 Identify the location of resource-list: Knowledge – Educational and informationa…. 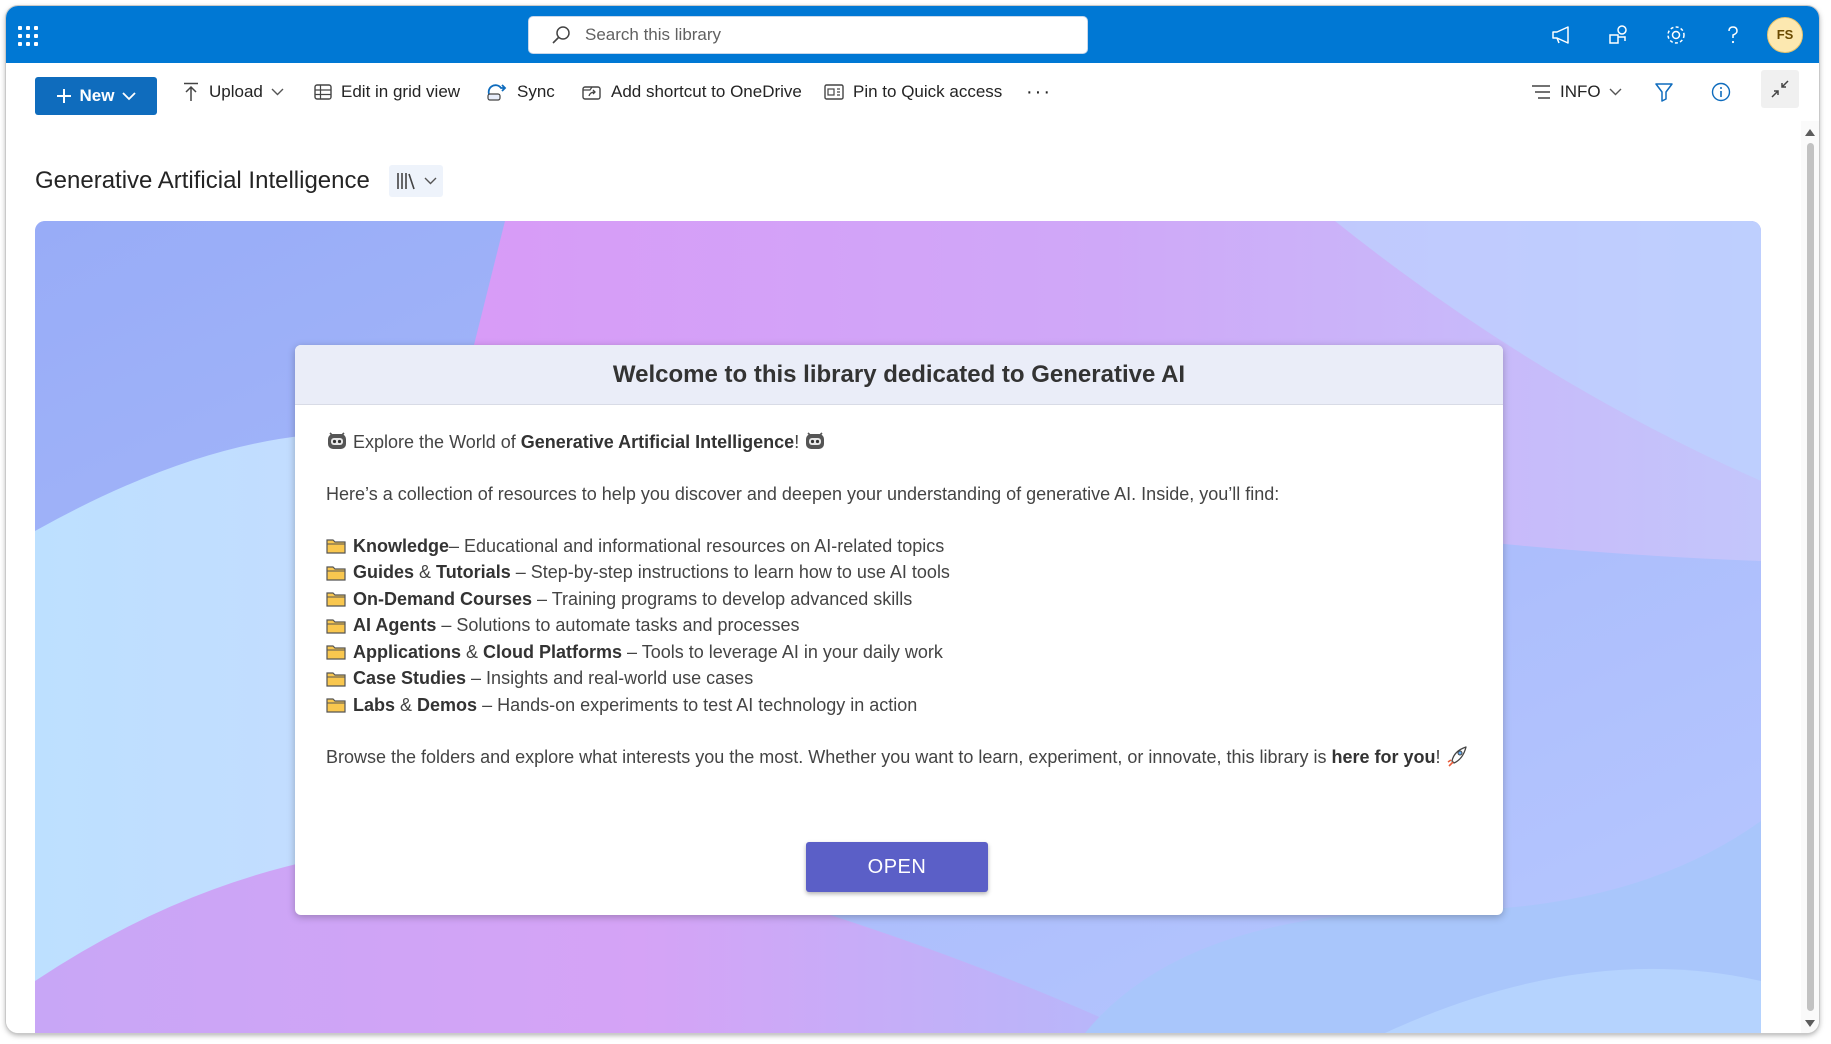
(899, 626).